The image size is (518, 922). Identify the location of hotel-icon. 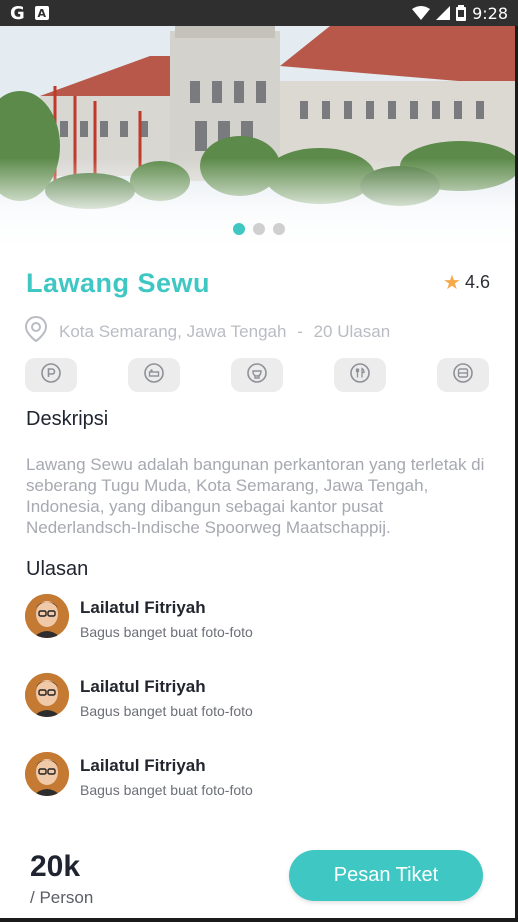
(154, 375).